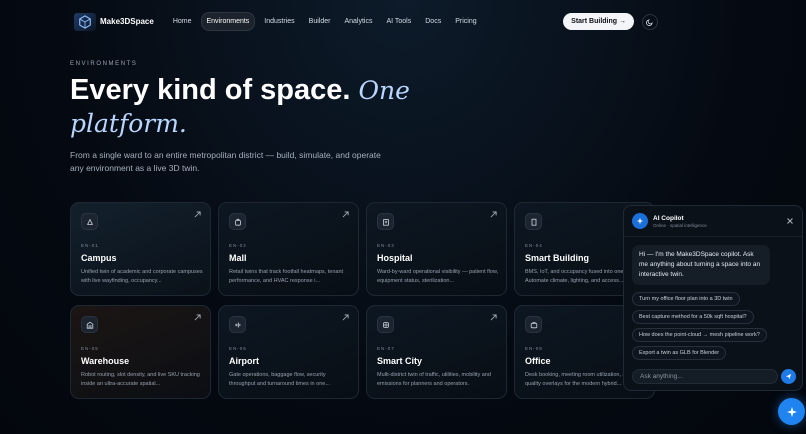 Image resolution: width=806 pixels, height=434 pixels. What do you see at coordinates (395, 258) in the screenshot?
I see `card-title: Hospital` at bounding box center [395, 258].